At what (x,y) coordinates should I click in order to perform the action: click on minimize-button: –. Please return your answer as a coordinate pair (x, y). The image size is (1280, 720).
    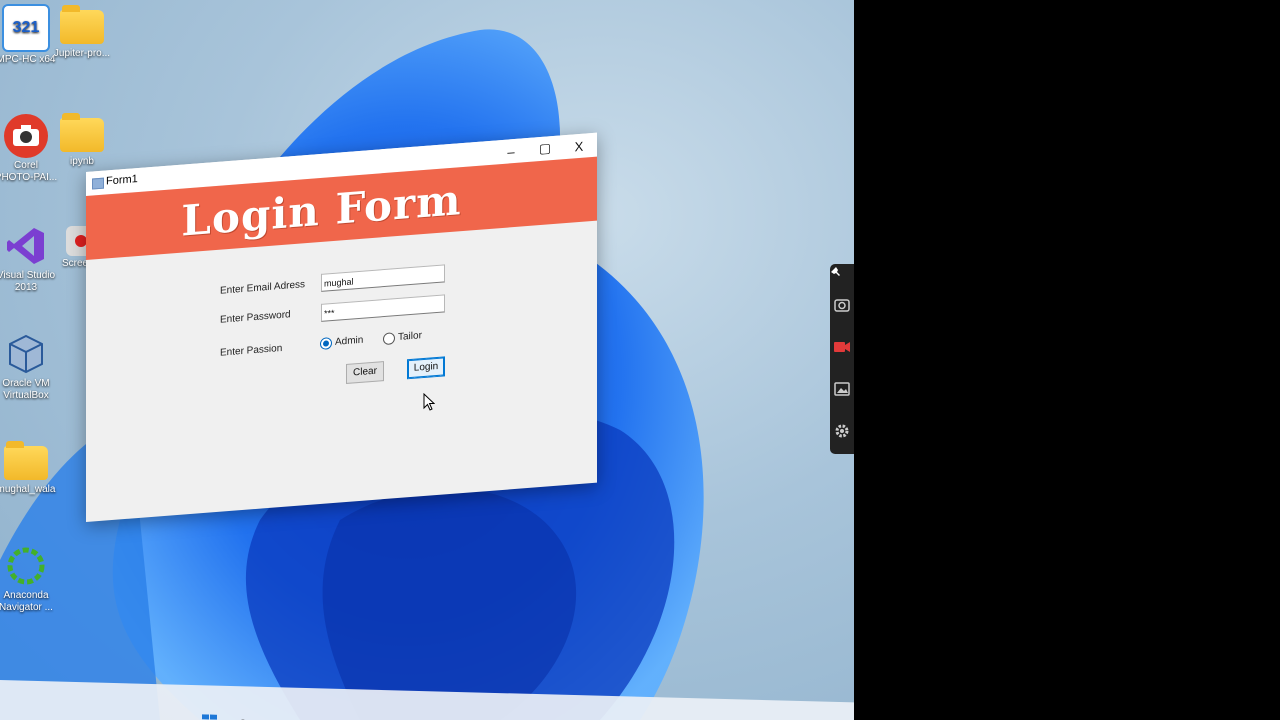
    Looking at the image, I should click on (511, 151).